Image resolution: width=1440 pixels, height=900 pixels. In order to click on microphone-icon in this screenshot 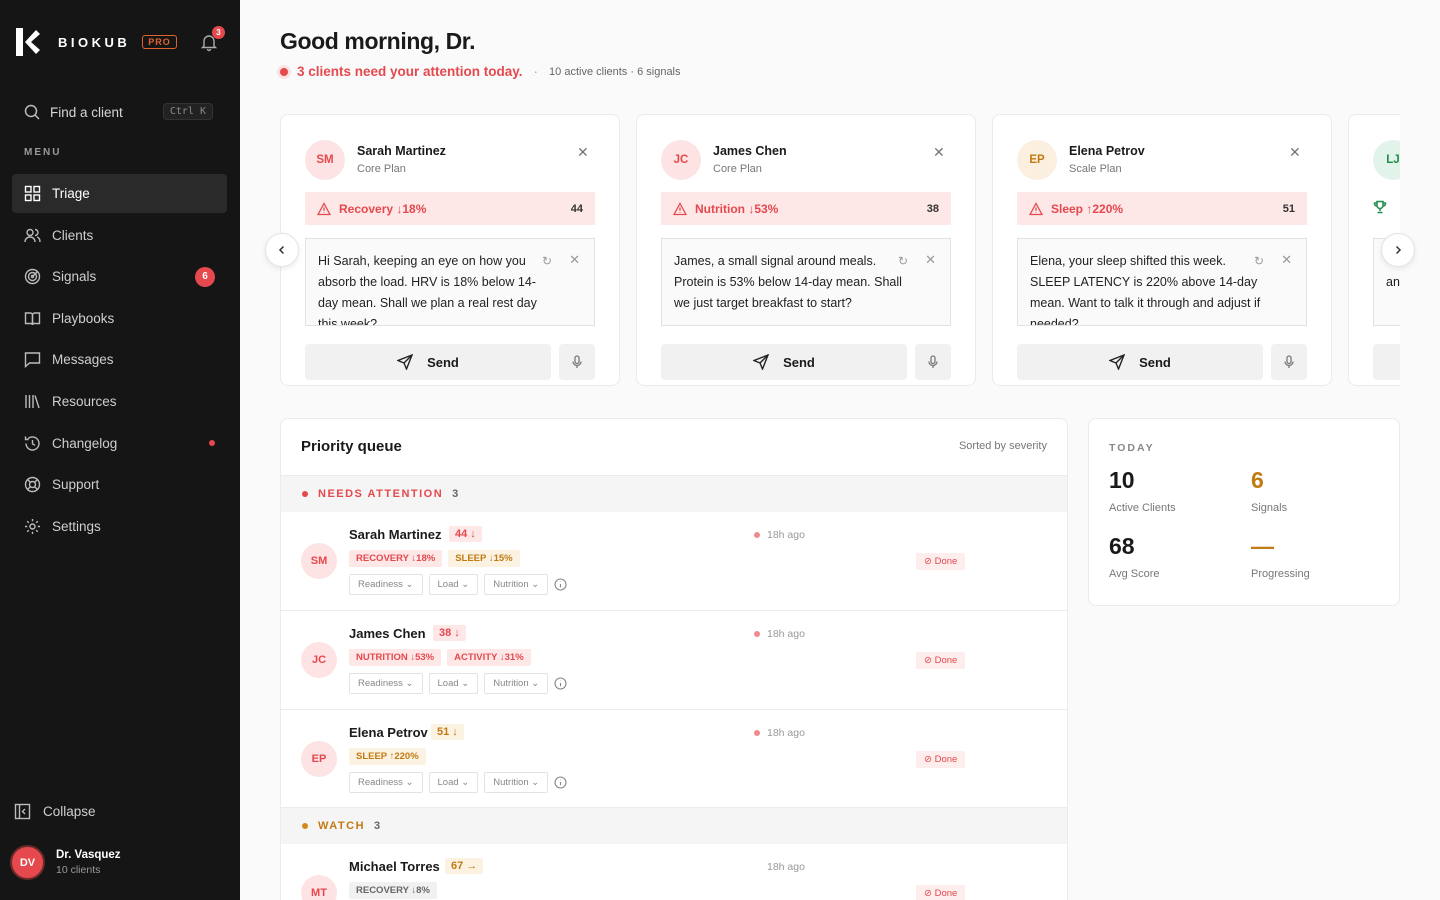, I will do `click(933, 361)`.